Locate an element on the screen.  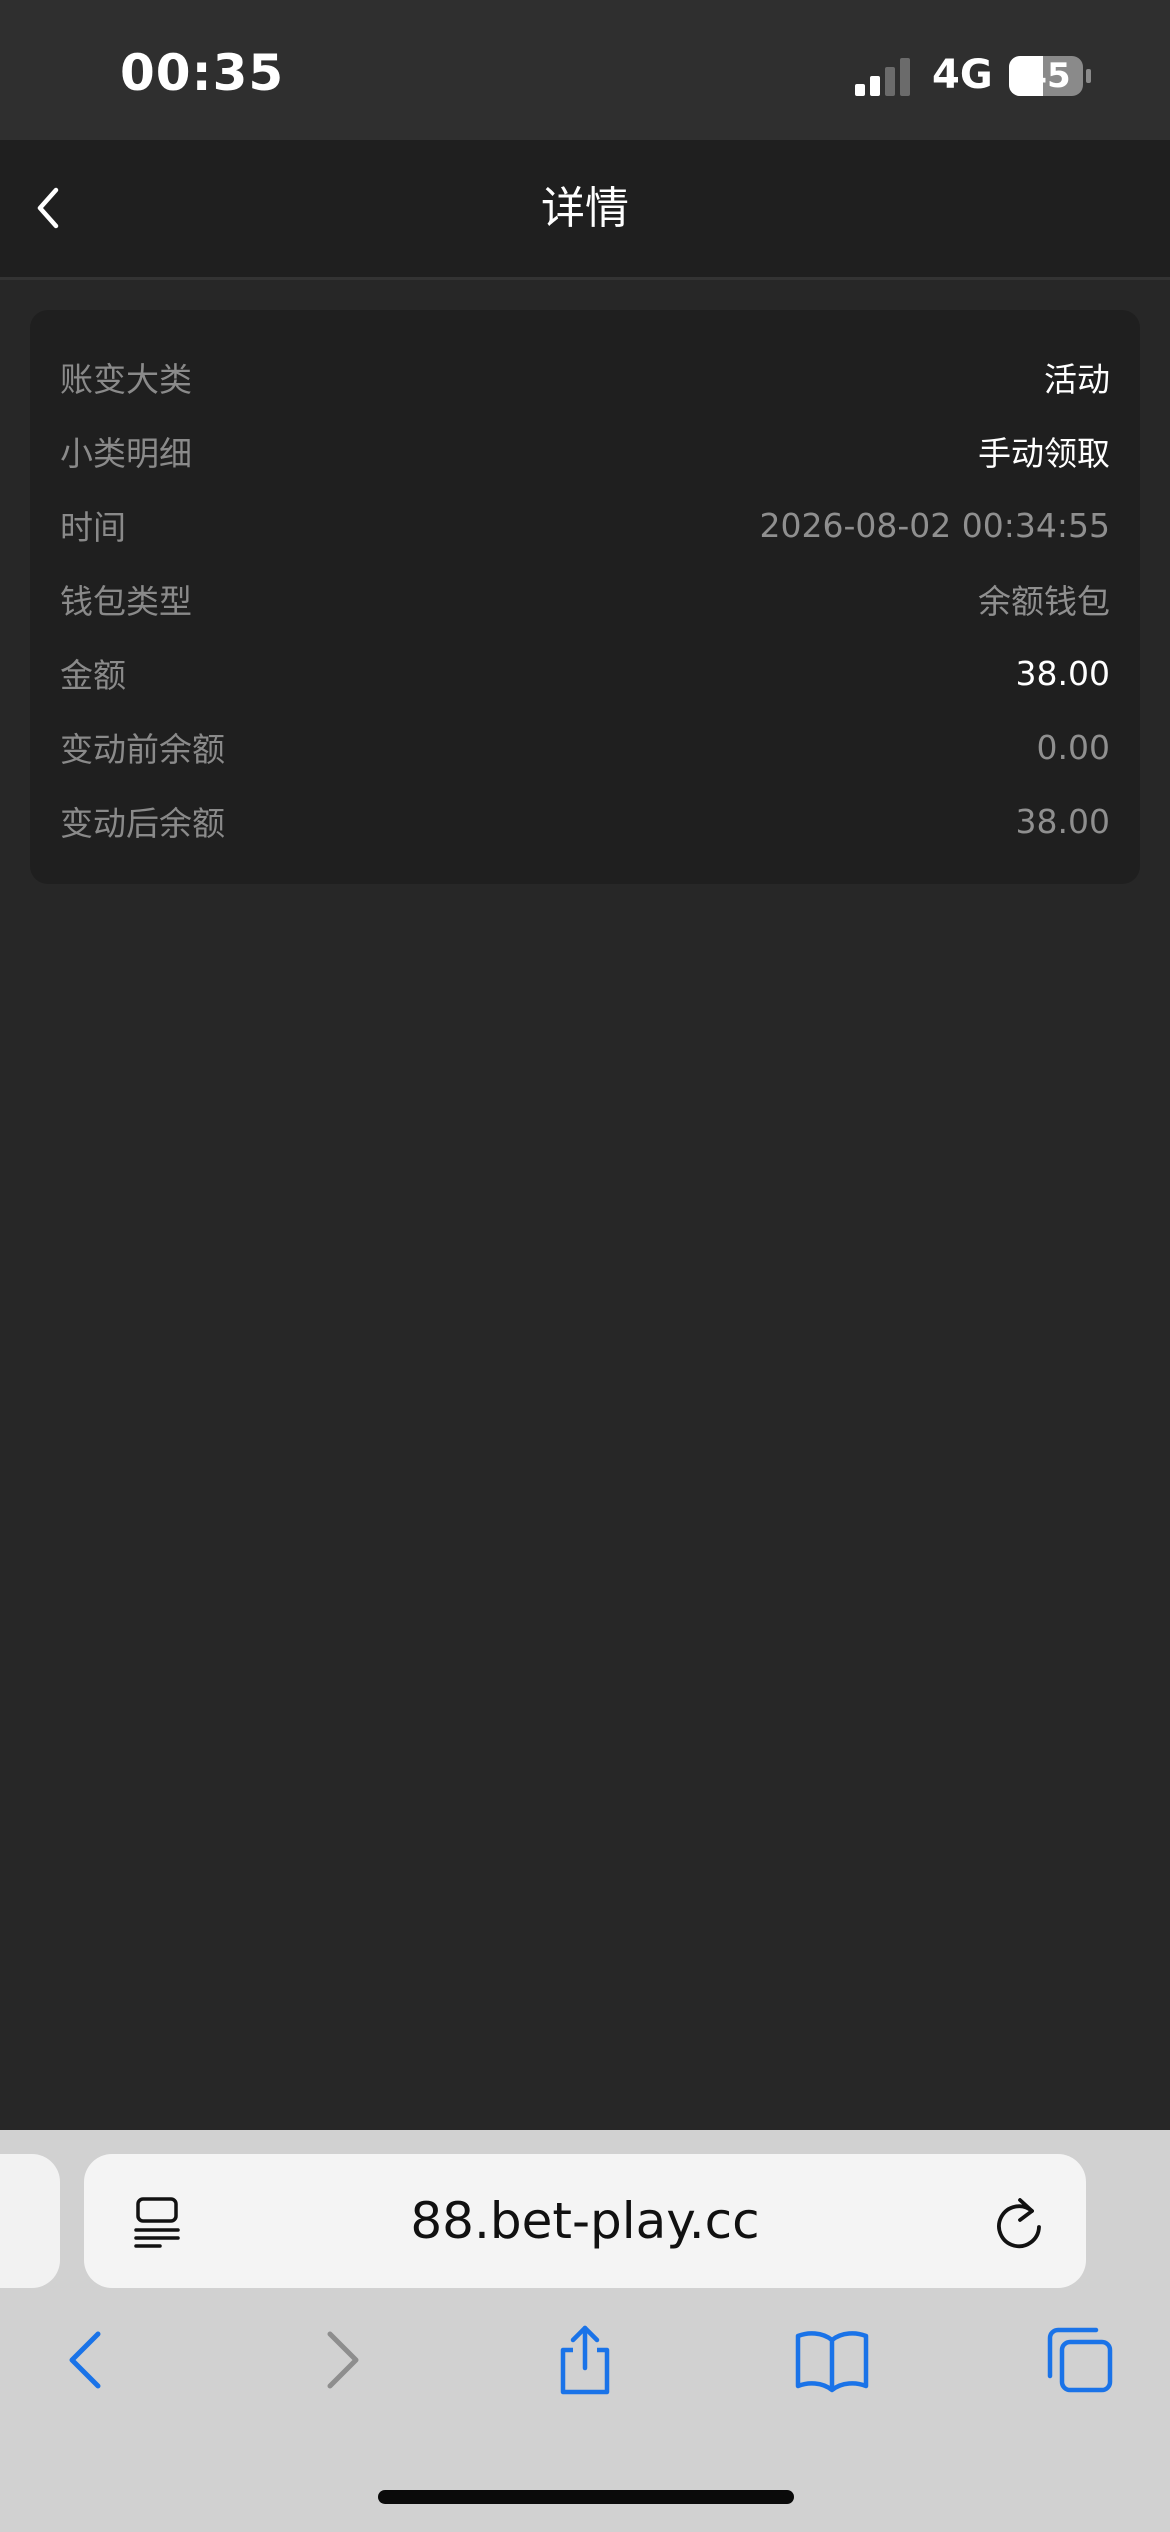
bookmarks-icon is located at coordinates (832, 2360).